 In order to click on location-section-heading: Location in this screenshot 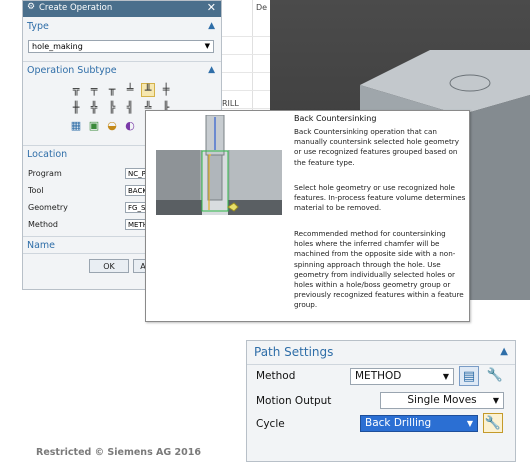, I will do `click(47, 154)`.